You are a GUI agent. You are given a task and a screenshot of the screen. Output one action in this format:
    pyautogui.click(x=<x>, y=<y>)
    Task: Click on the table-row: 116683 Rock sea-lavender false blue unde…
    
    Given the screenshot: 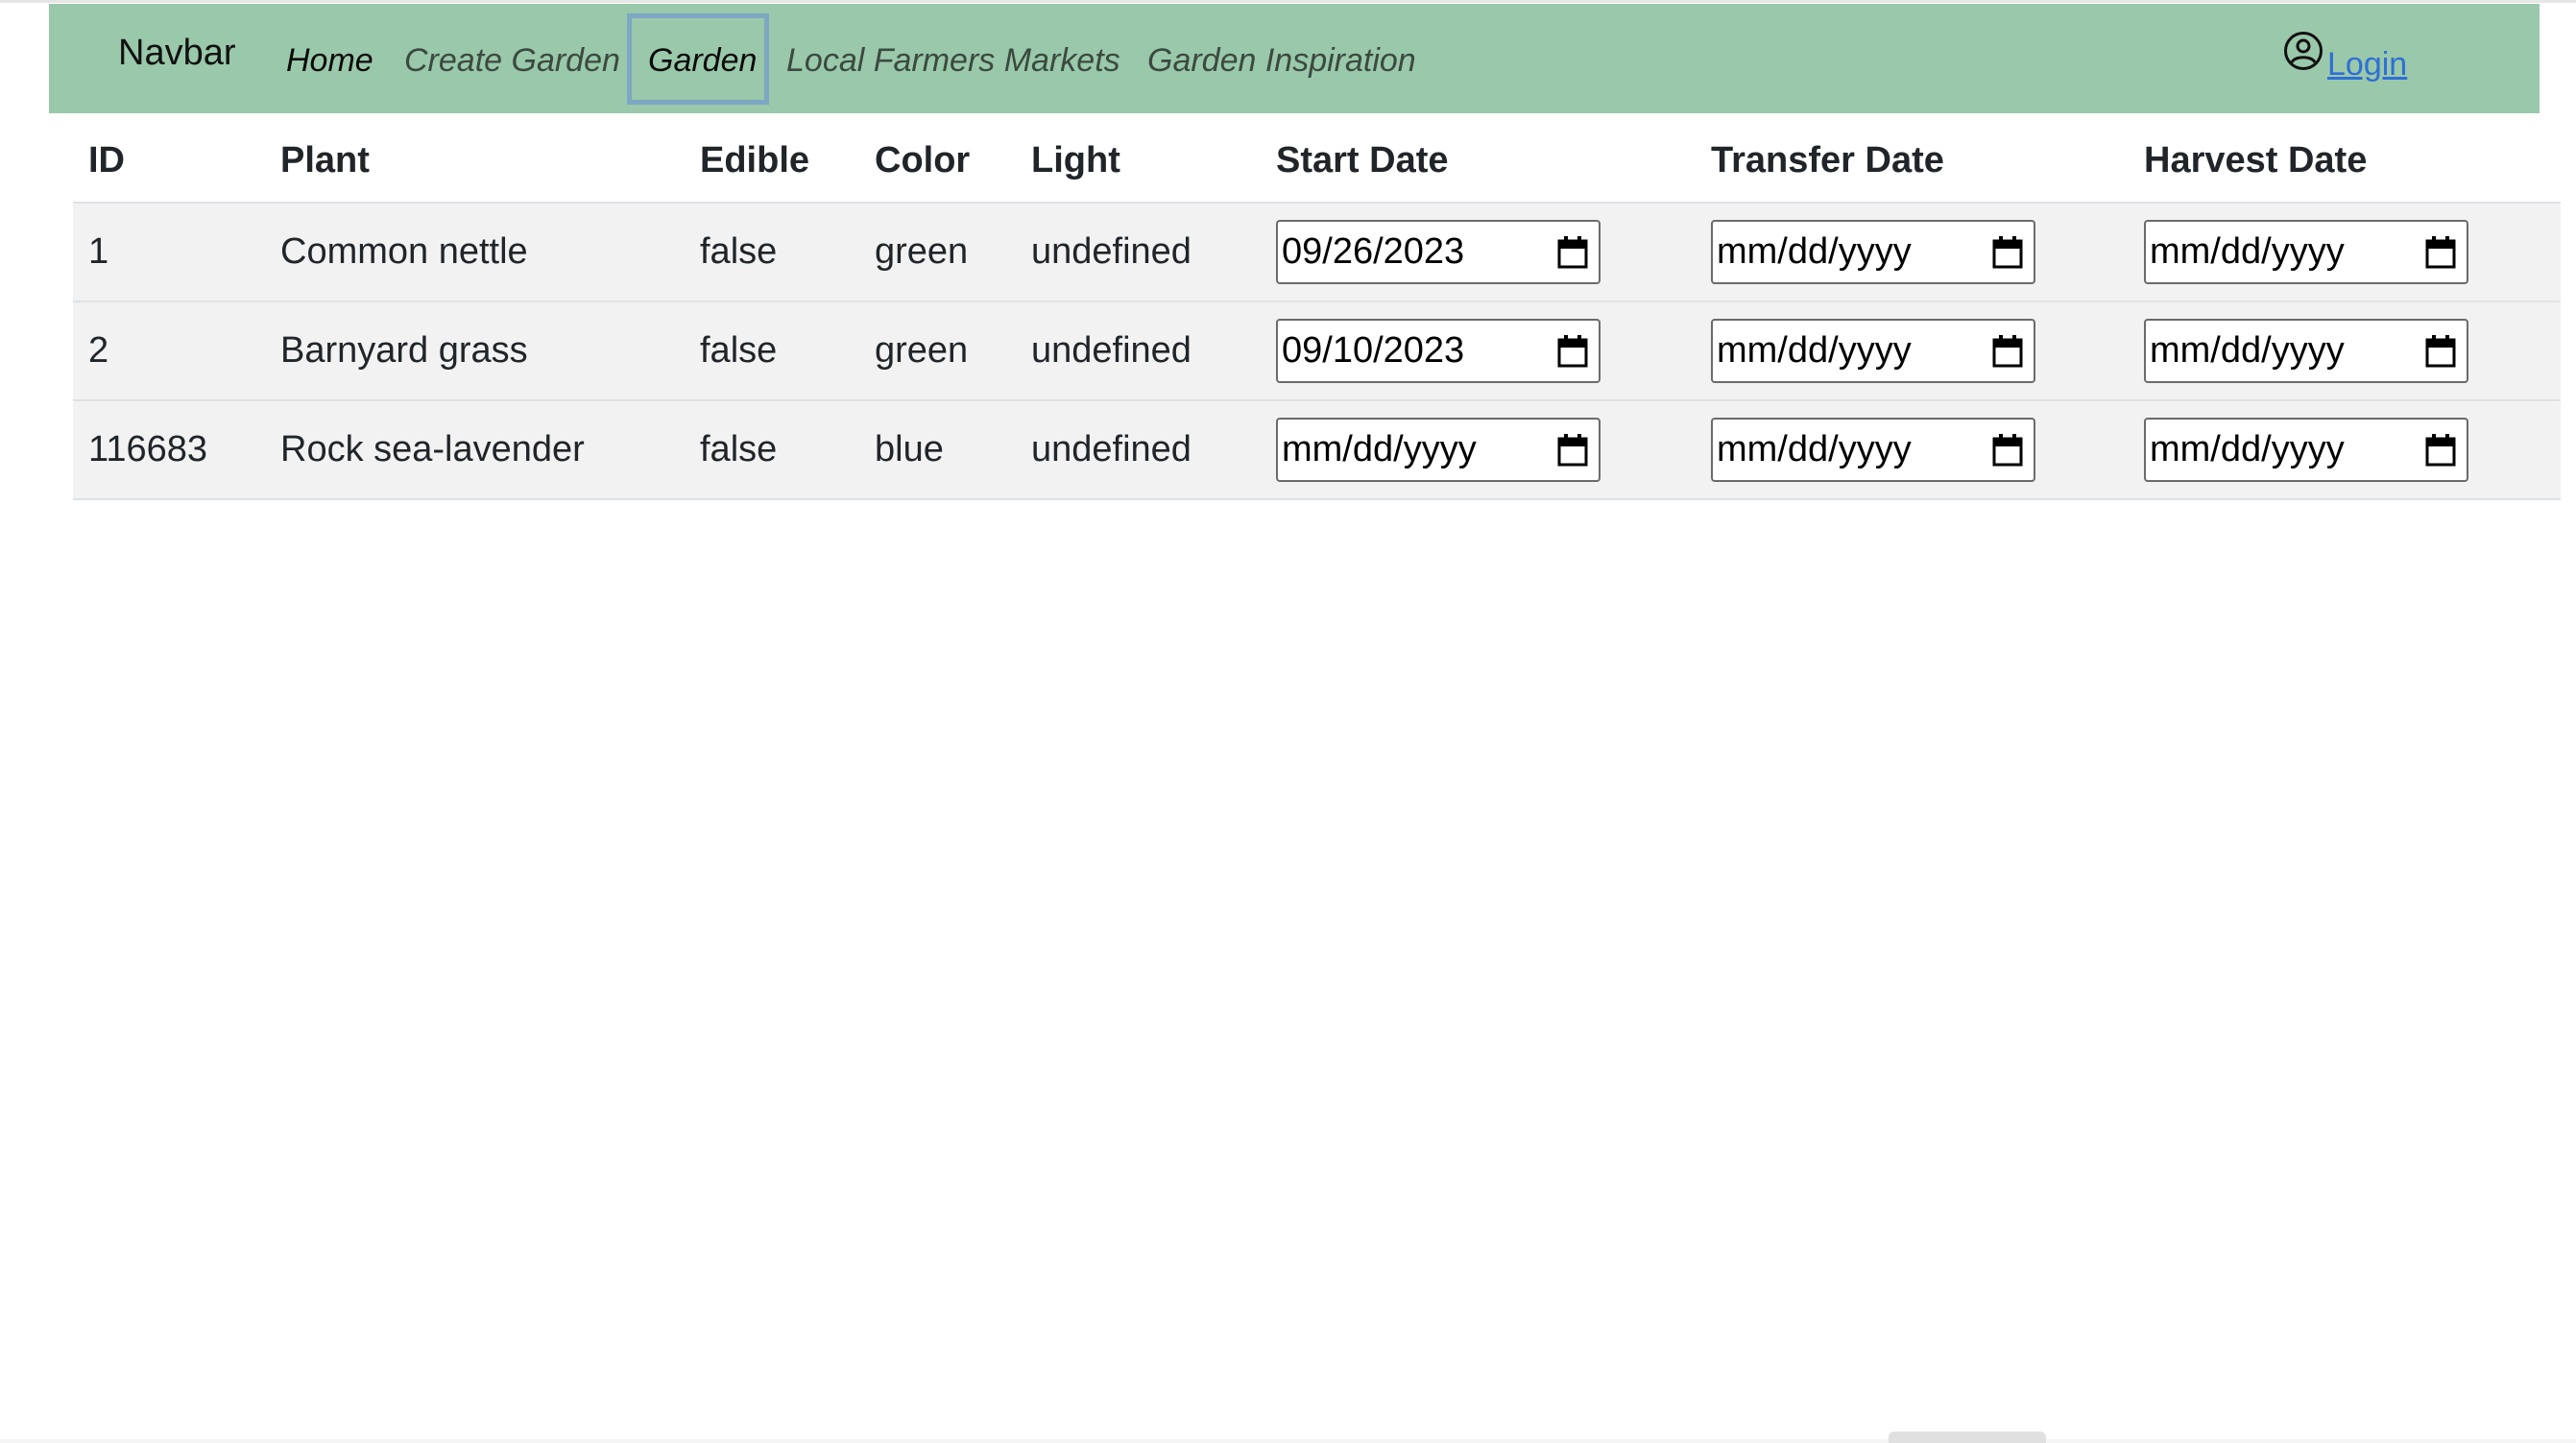 What is the action you would take?
    pyautogui.click(x=1317, y=450)
    